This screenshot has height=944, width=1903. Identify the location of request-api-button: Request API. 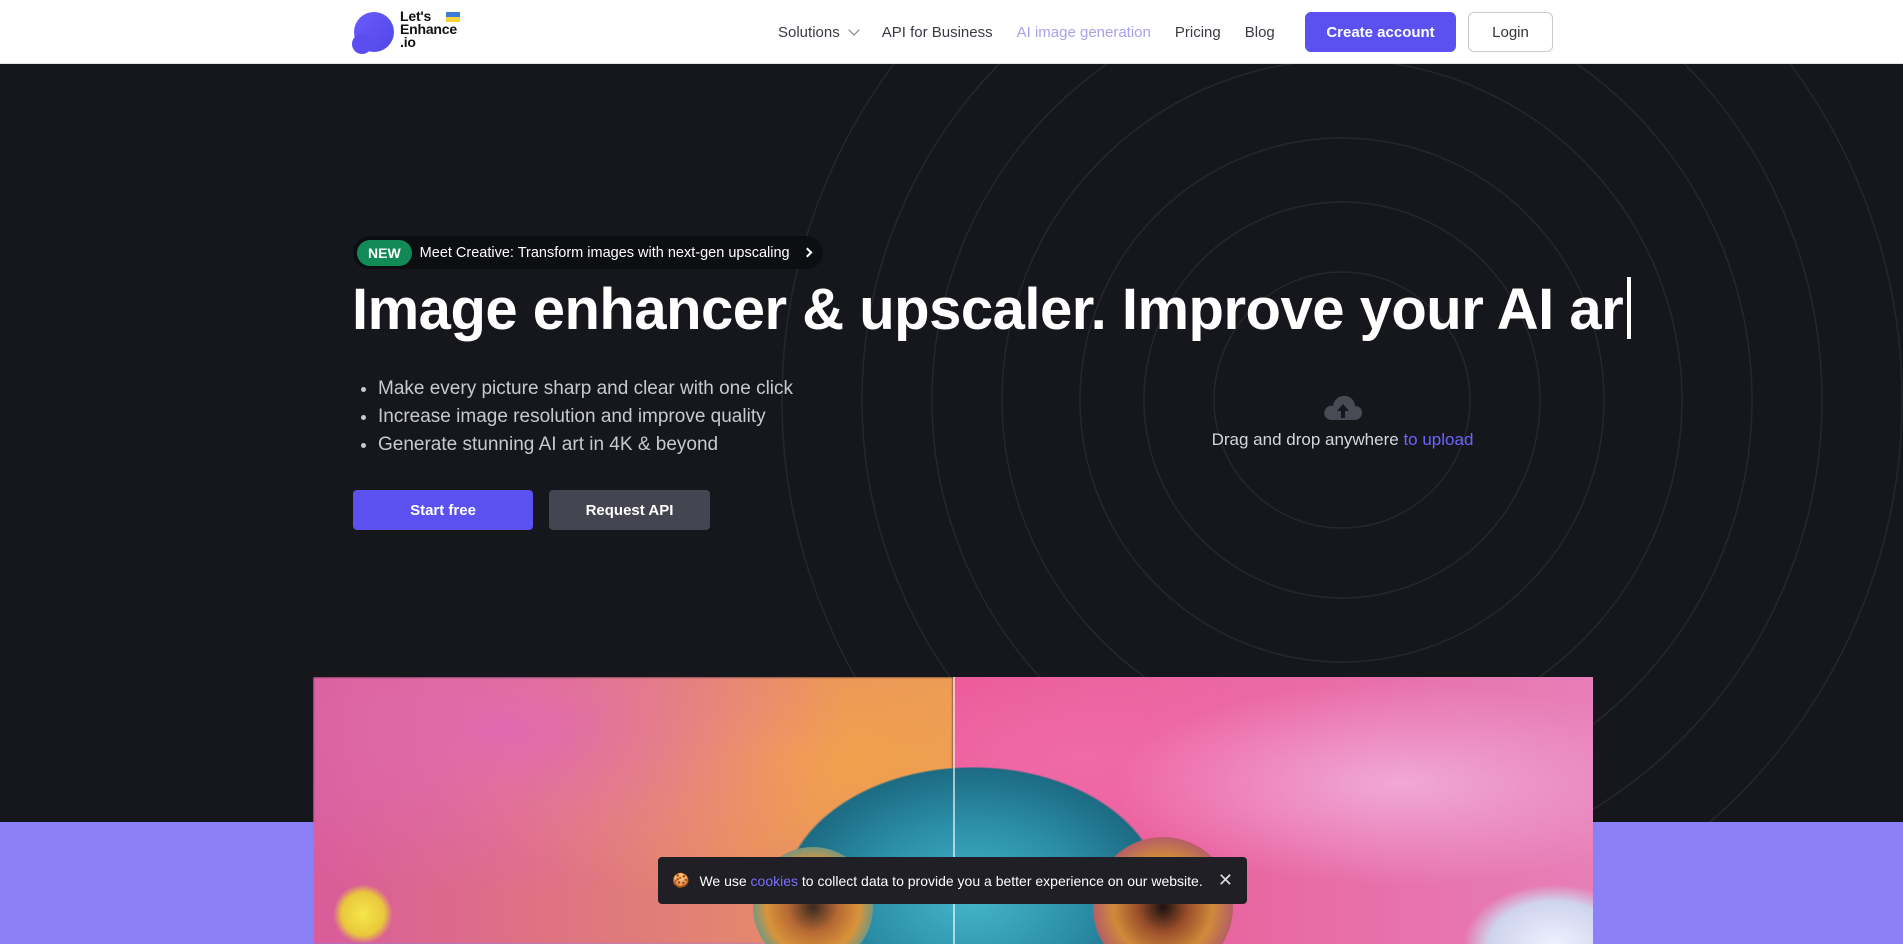
(629, 510).